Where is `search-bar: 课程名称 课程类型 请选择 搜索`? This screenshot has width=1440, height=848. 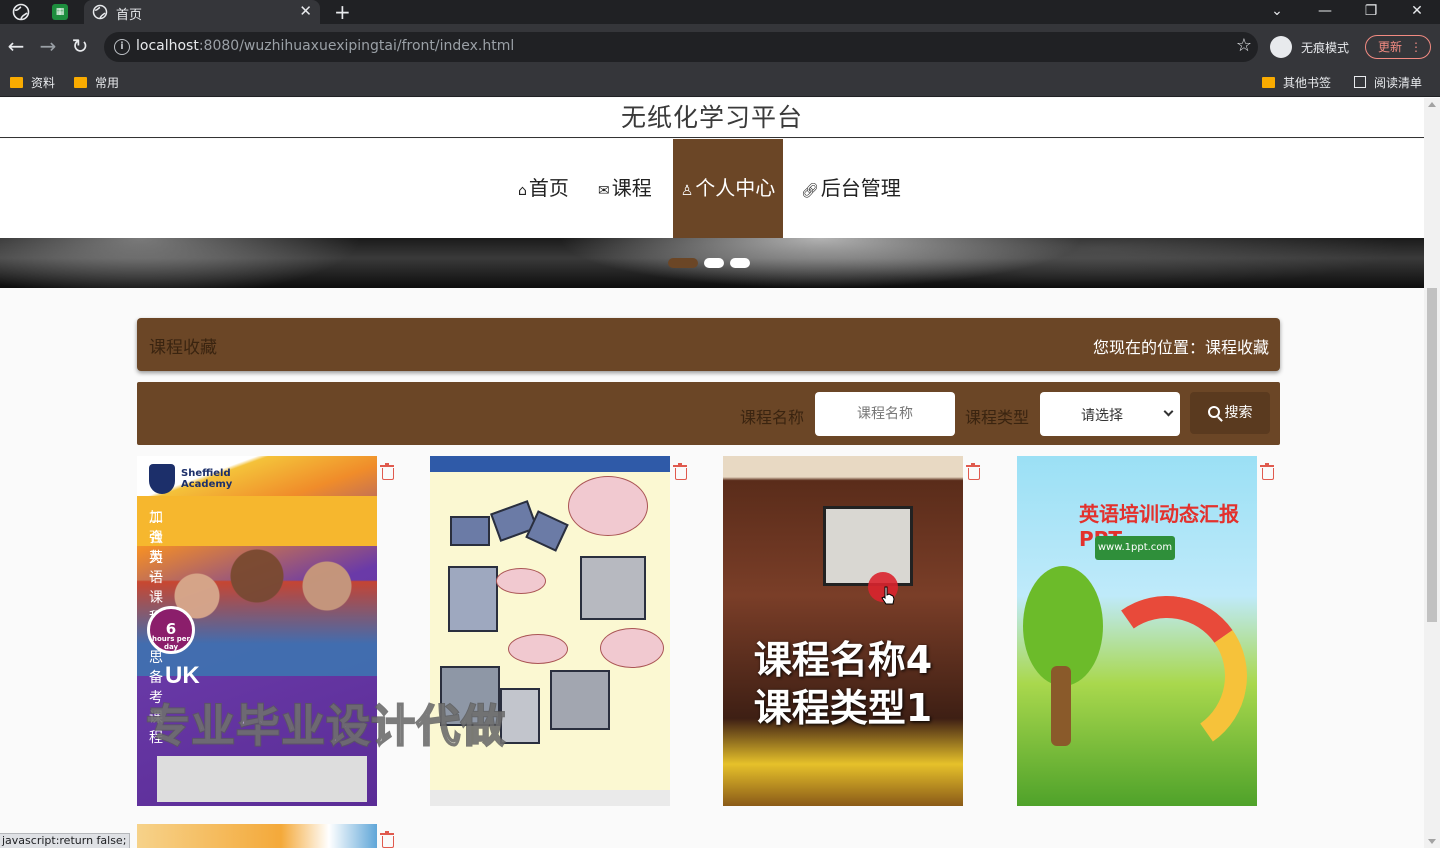
search-bar: 课程名称 课程类型 请选择 搜索 is located at coordinates (708, 413).